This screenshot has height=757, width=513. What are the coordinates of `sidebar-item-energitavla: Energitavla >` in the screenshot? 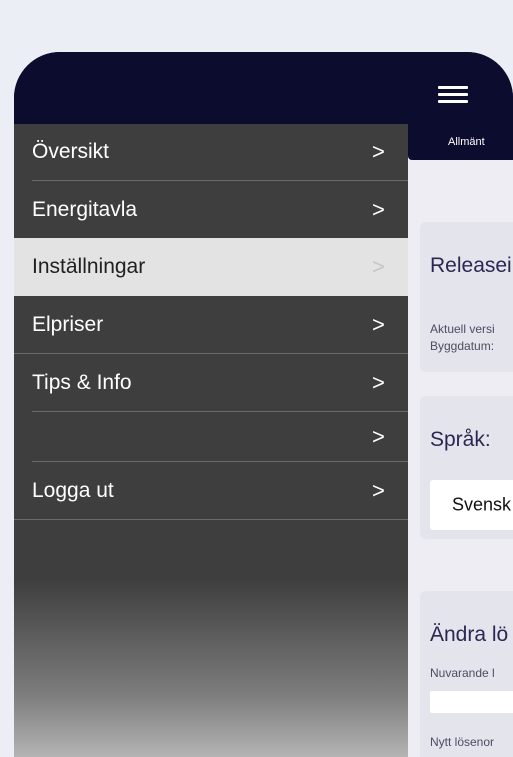 It's located at (211, 209).